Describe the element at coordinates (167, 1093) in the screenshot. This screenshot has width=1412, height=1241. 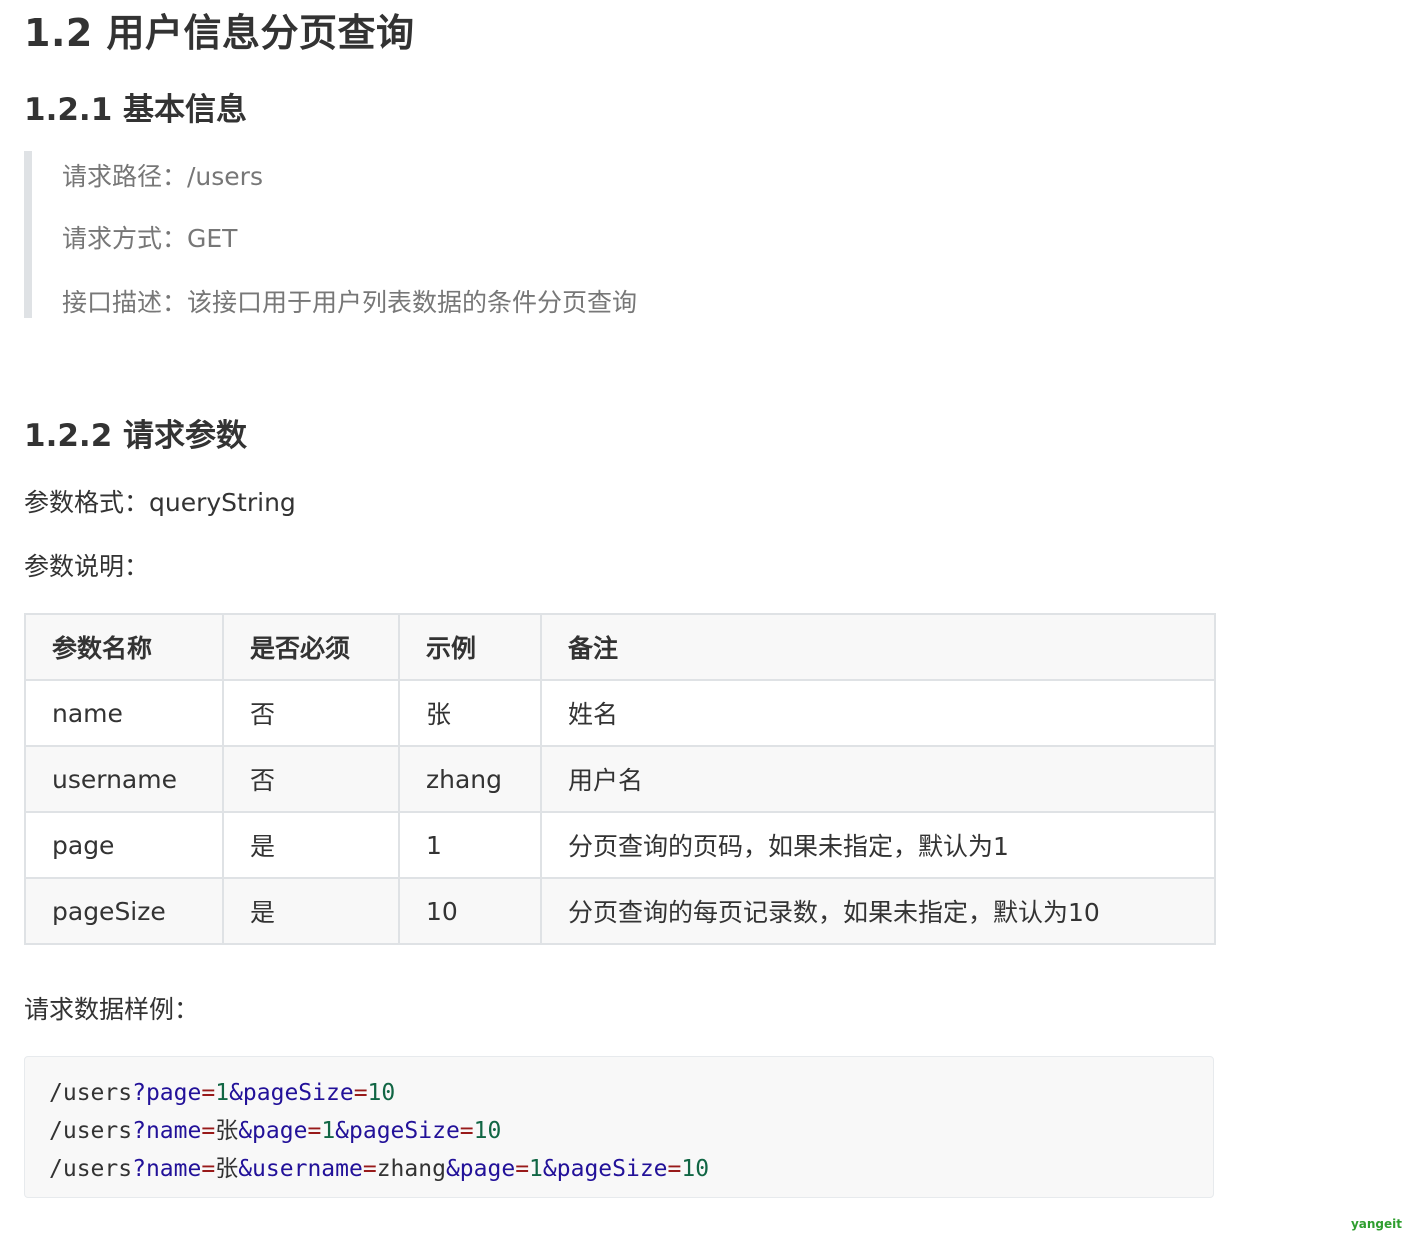
I see `code-token: ?page` at that location.